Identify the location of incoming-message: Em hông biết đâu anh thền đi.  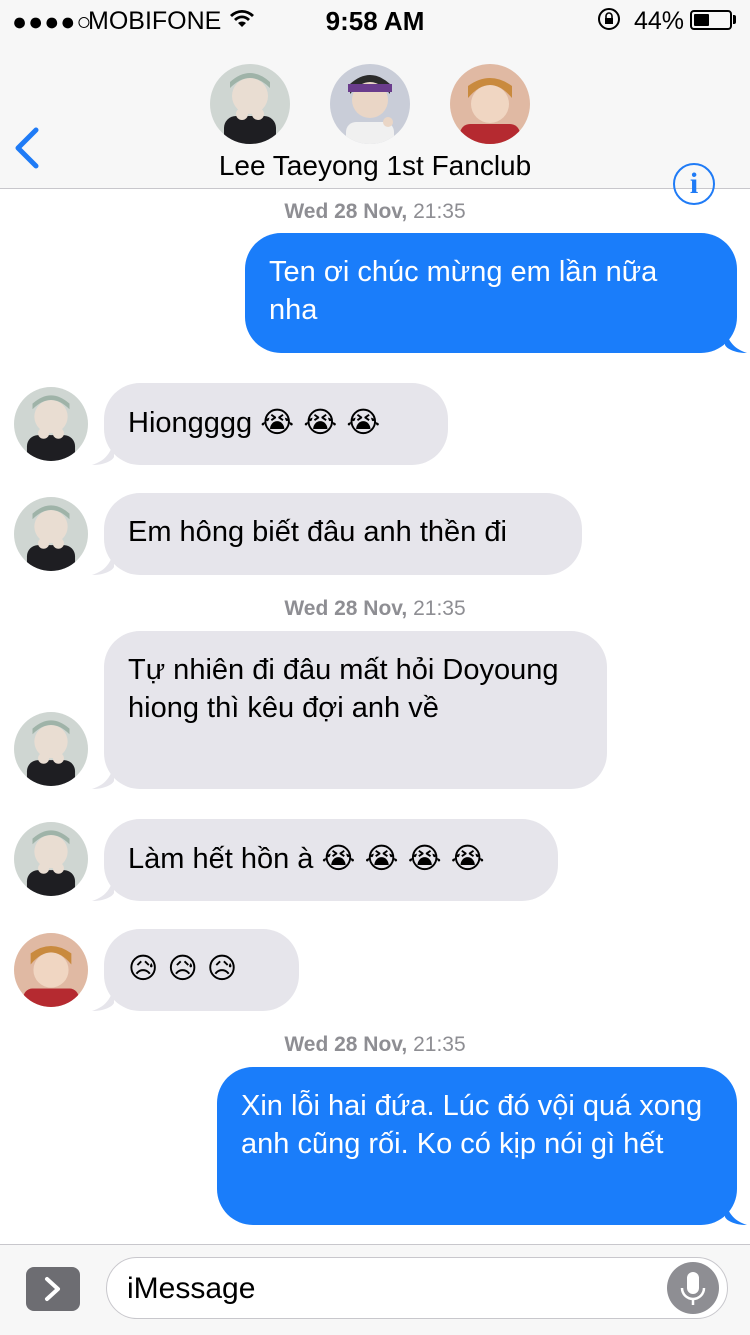
(343, 534).